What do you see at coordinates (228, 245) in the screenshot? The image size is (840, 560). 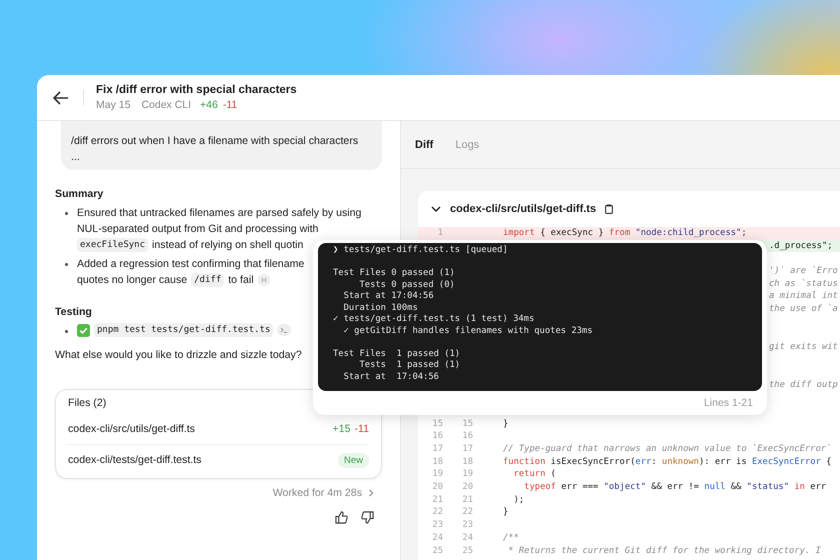 I see `summary-text: instead of relying on shell quotin` at bounding box center [228, 245].